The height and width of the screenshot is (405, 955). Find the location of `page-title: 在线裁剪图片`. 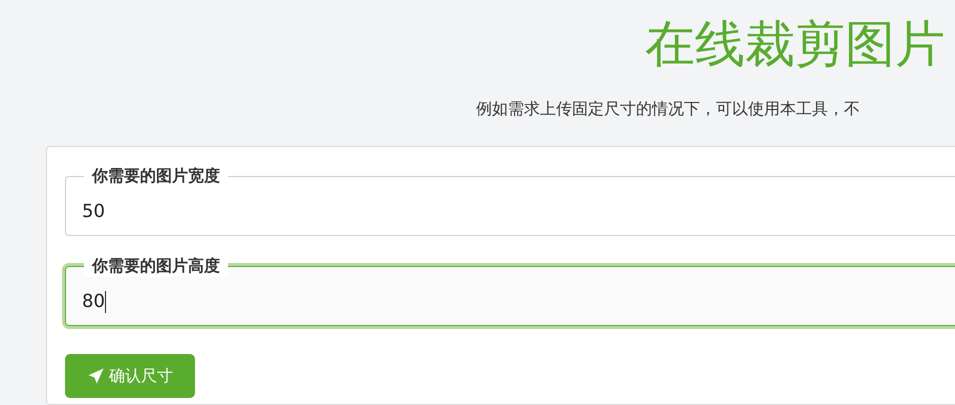

page-title: 在线裁剪图片 is located at coordinates (795, 44).